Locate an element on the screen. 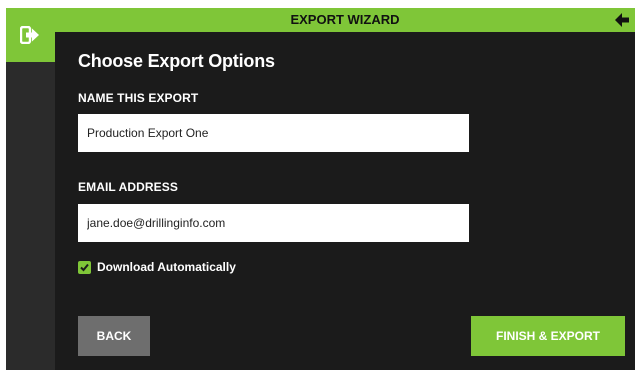 The width and height of the screenshot is (635, 370). checkmark-icon is located at coordinates (84, 267).